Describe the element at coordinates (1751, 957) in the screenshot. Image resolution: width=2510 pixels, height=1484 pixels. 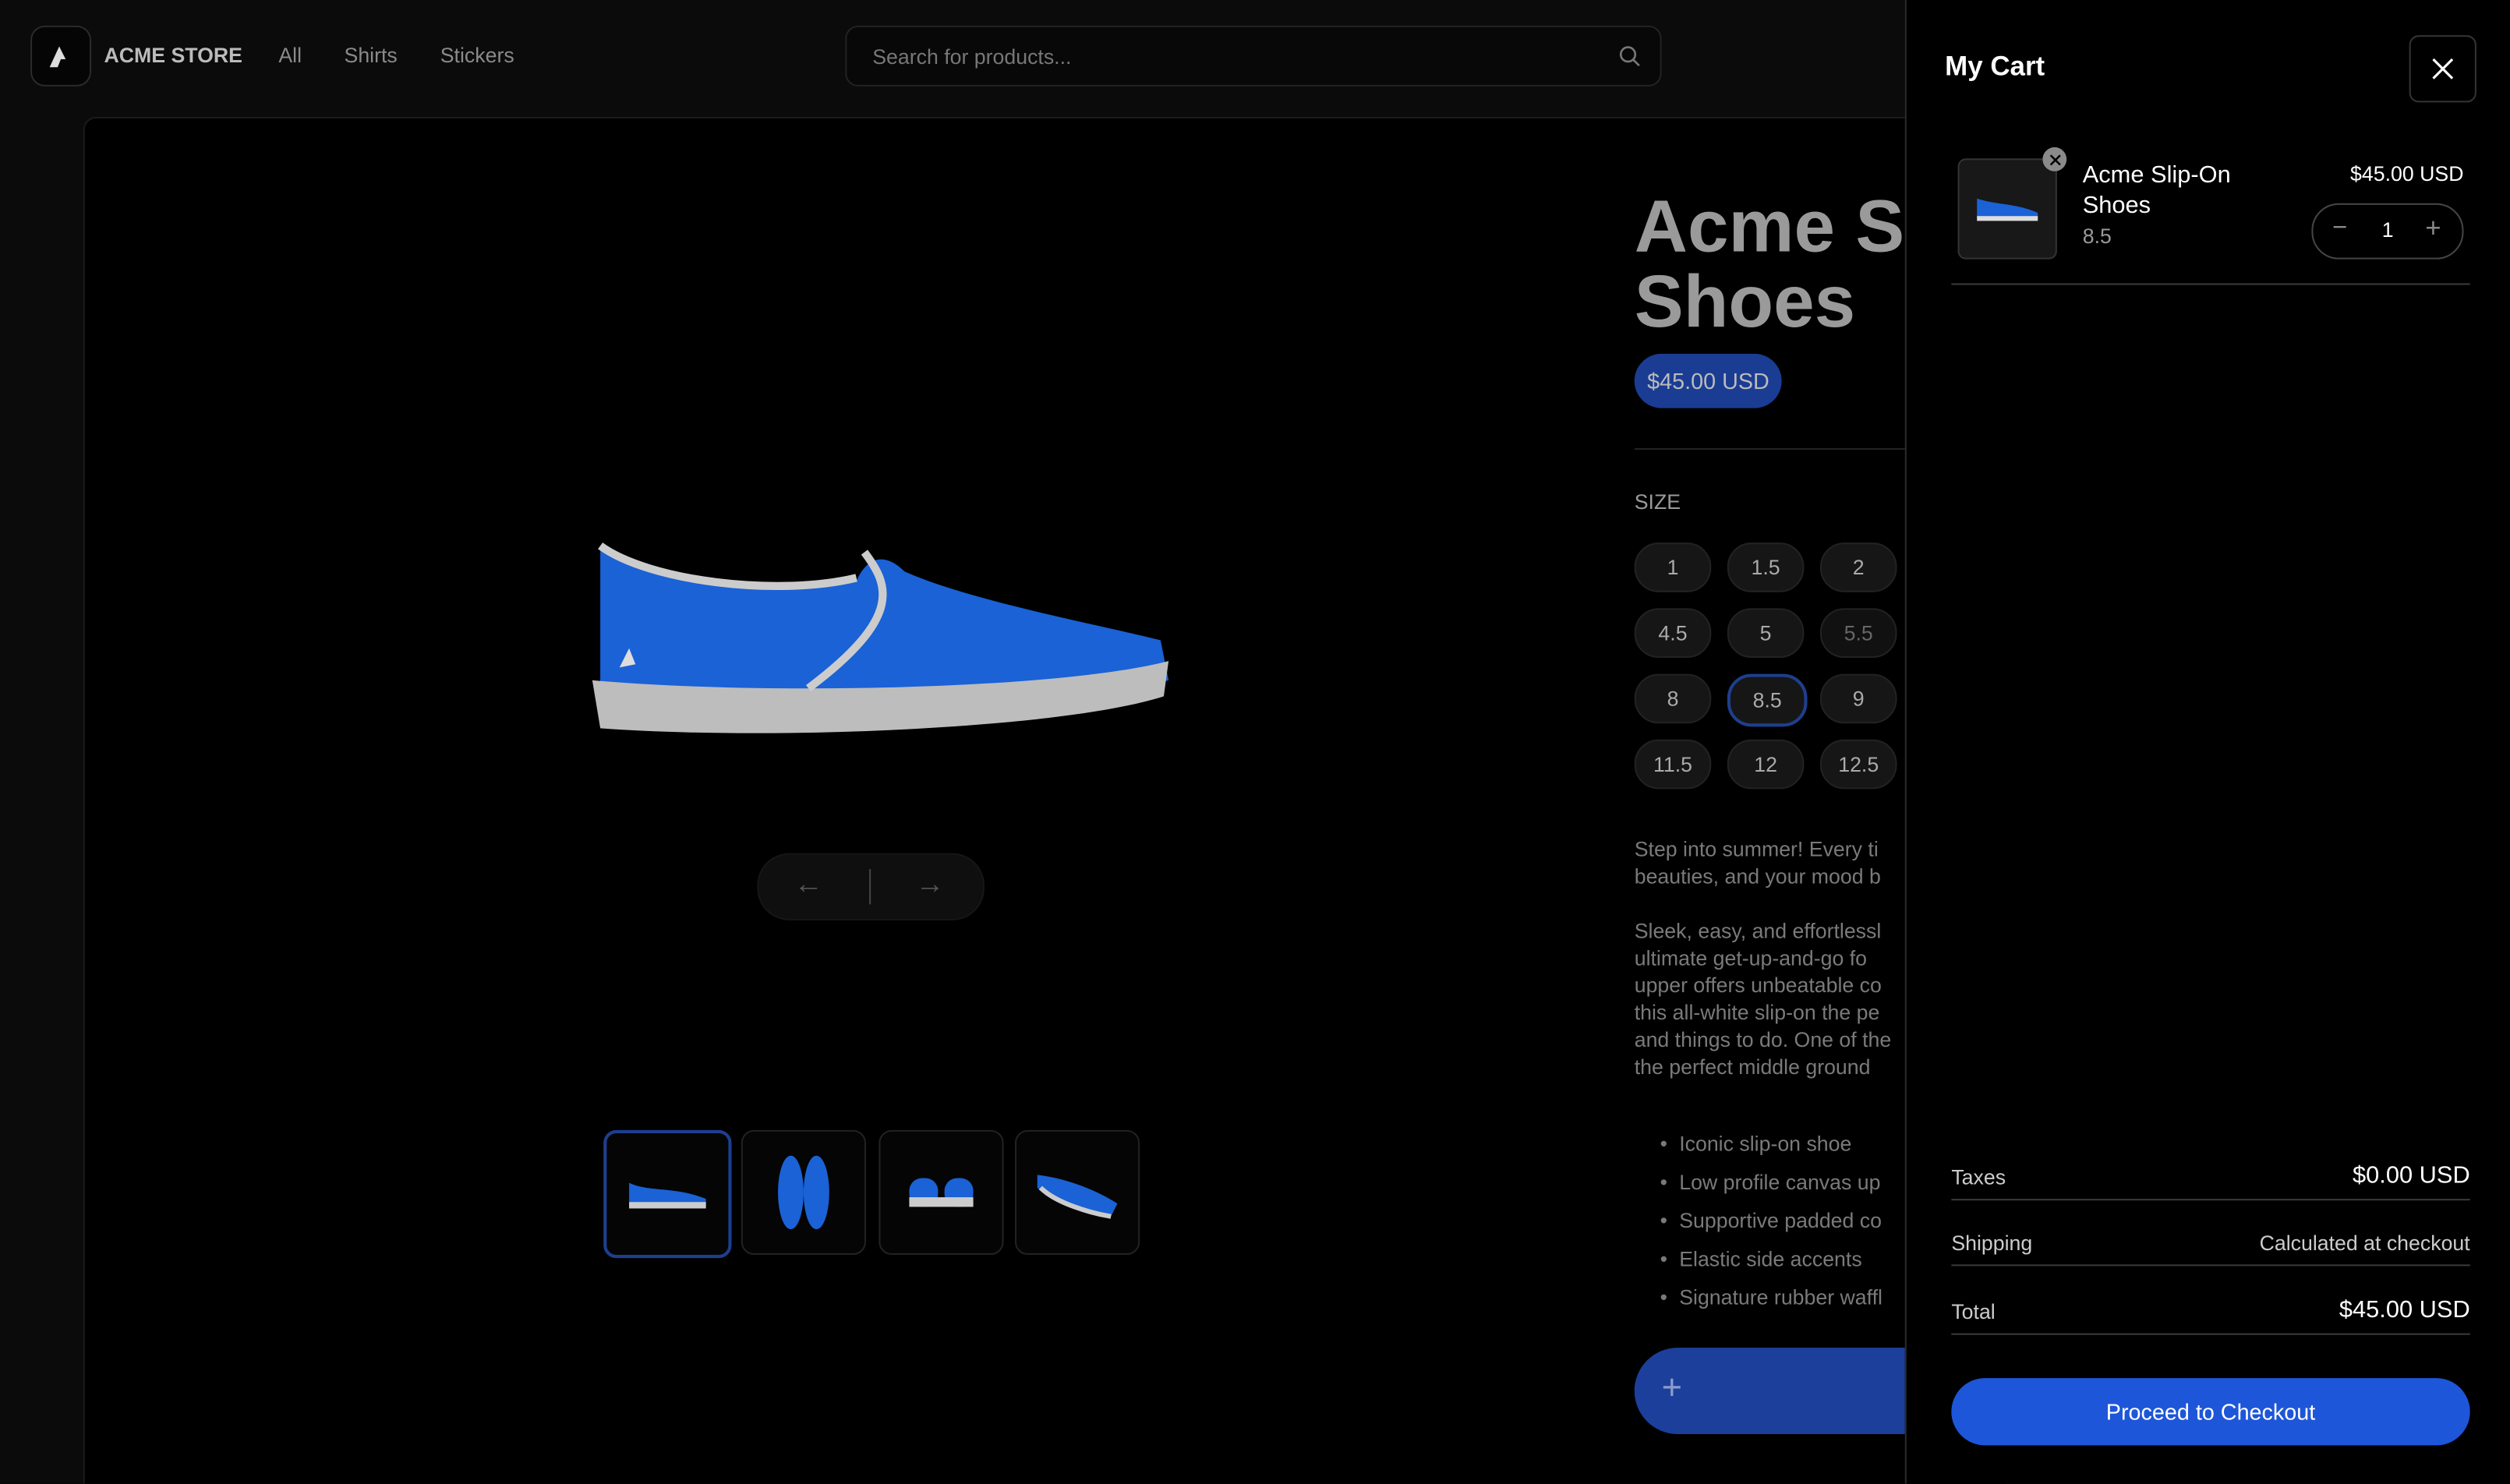
I see `description-line: ultimate get-up-and-go fo` at that location.